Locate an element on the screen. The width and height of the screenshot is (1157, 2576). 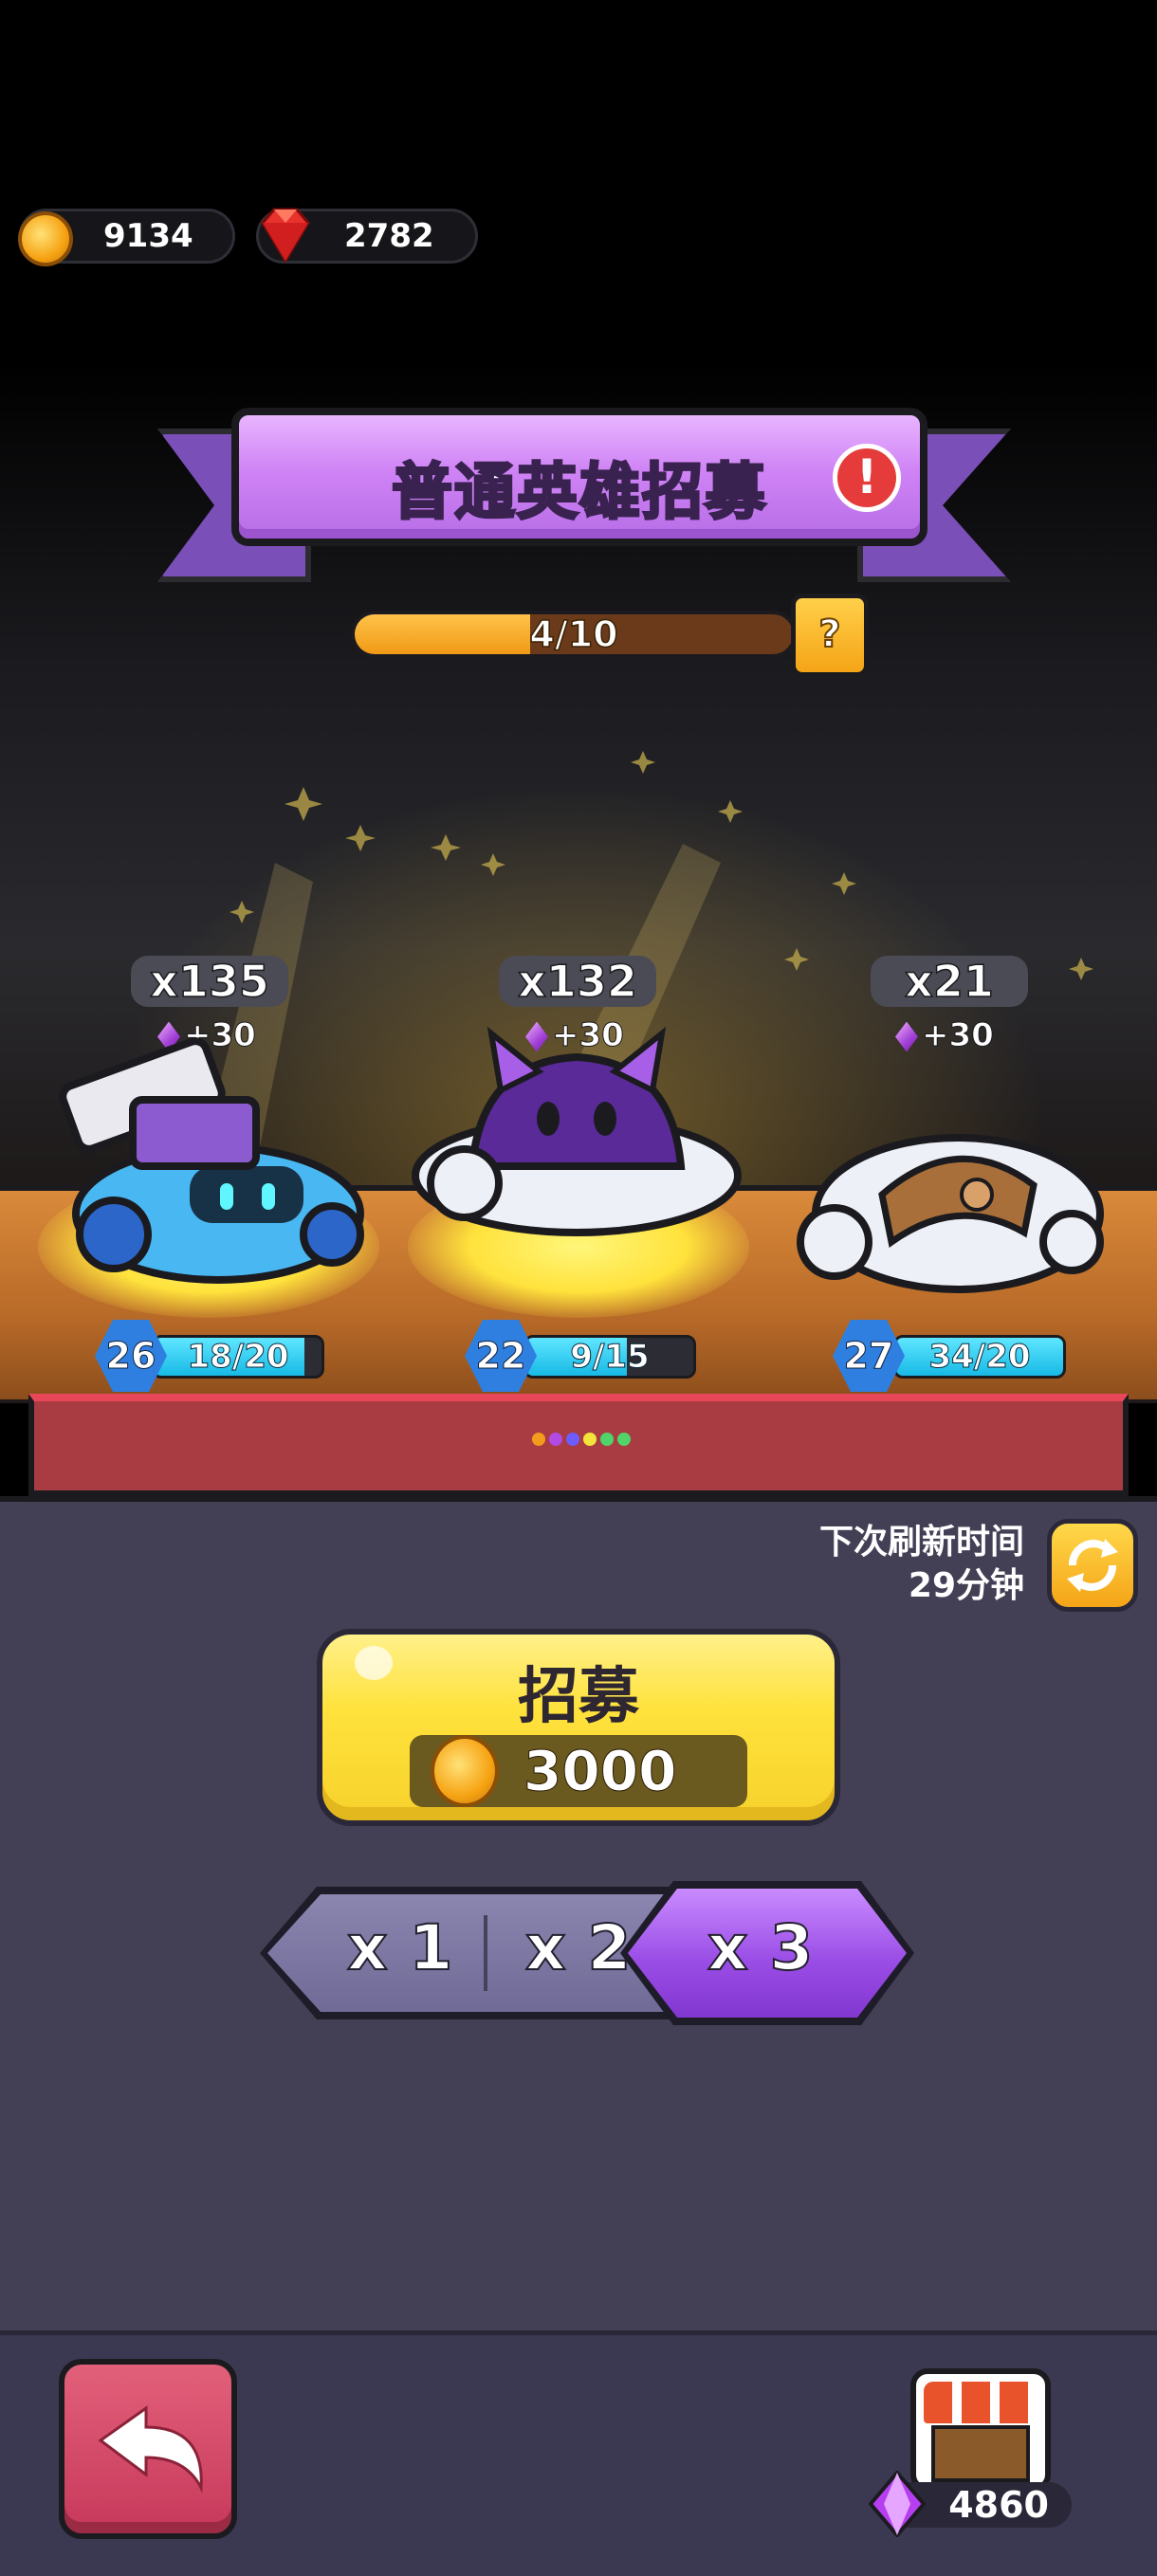
hero-count-2: x132 is located at coordinates (577, 981).